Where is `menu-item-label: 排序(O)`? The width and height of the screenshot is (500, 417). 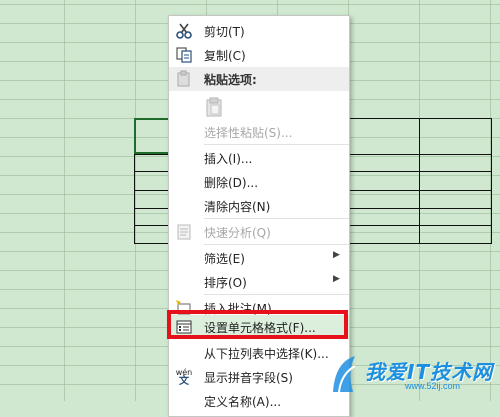
menu-item-label: 排序(O) is located at coordinates (225, 283).